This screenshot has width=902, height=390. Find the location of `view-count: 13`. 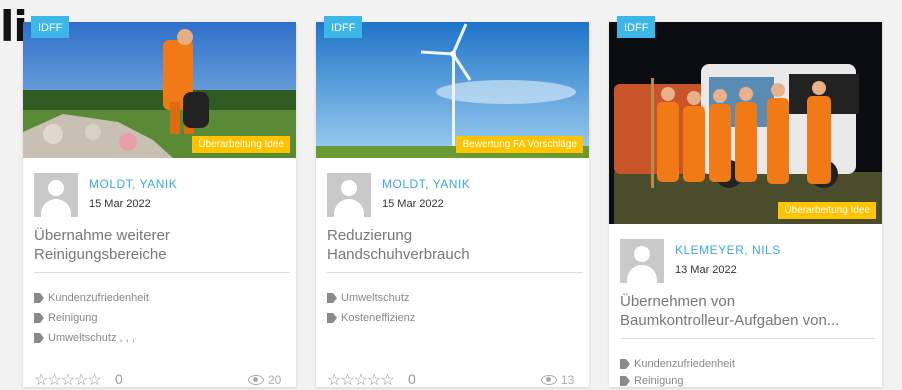

view-count: 13 is located at coordinates (557, 380).